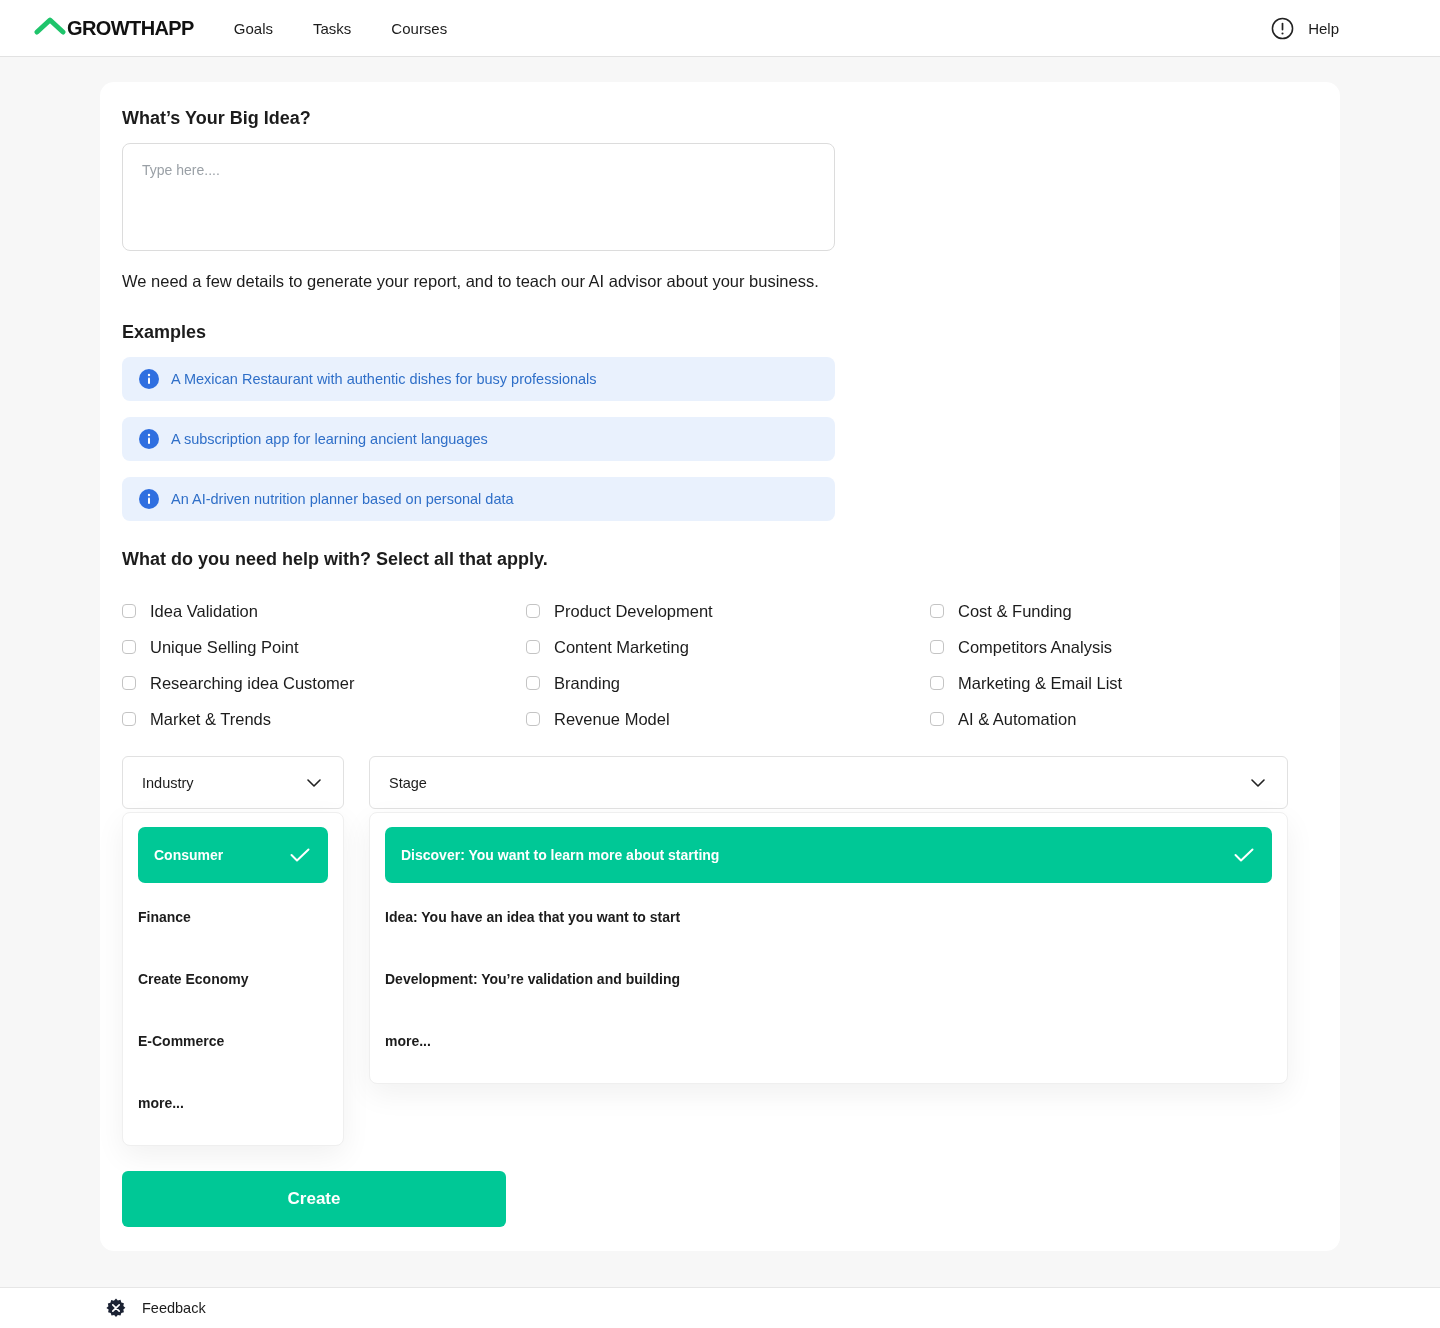  What do you see at coordinates (50, 26) in the screenshot?
I see `logo-chevron-icon` at bounding box center [50, 26].